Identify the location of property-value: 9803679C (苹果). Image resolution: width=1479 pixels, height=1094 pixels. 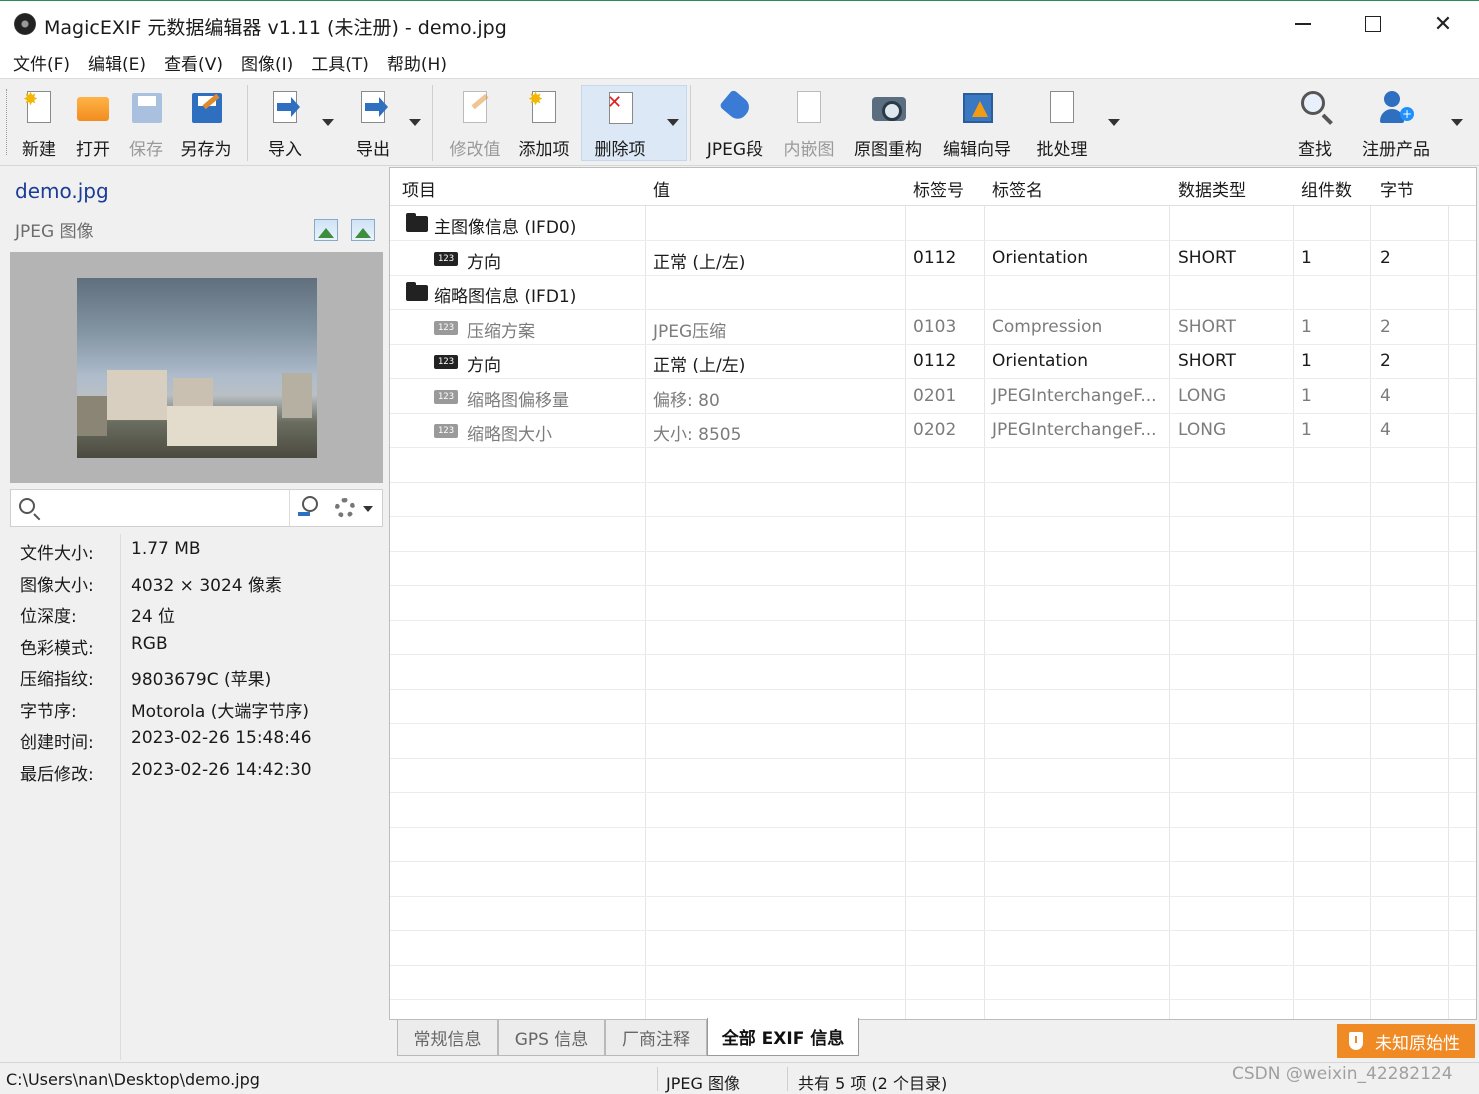
(201, 680).